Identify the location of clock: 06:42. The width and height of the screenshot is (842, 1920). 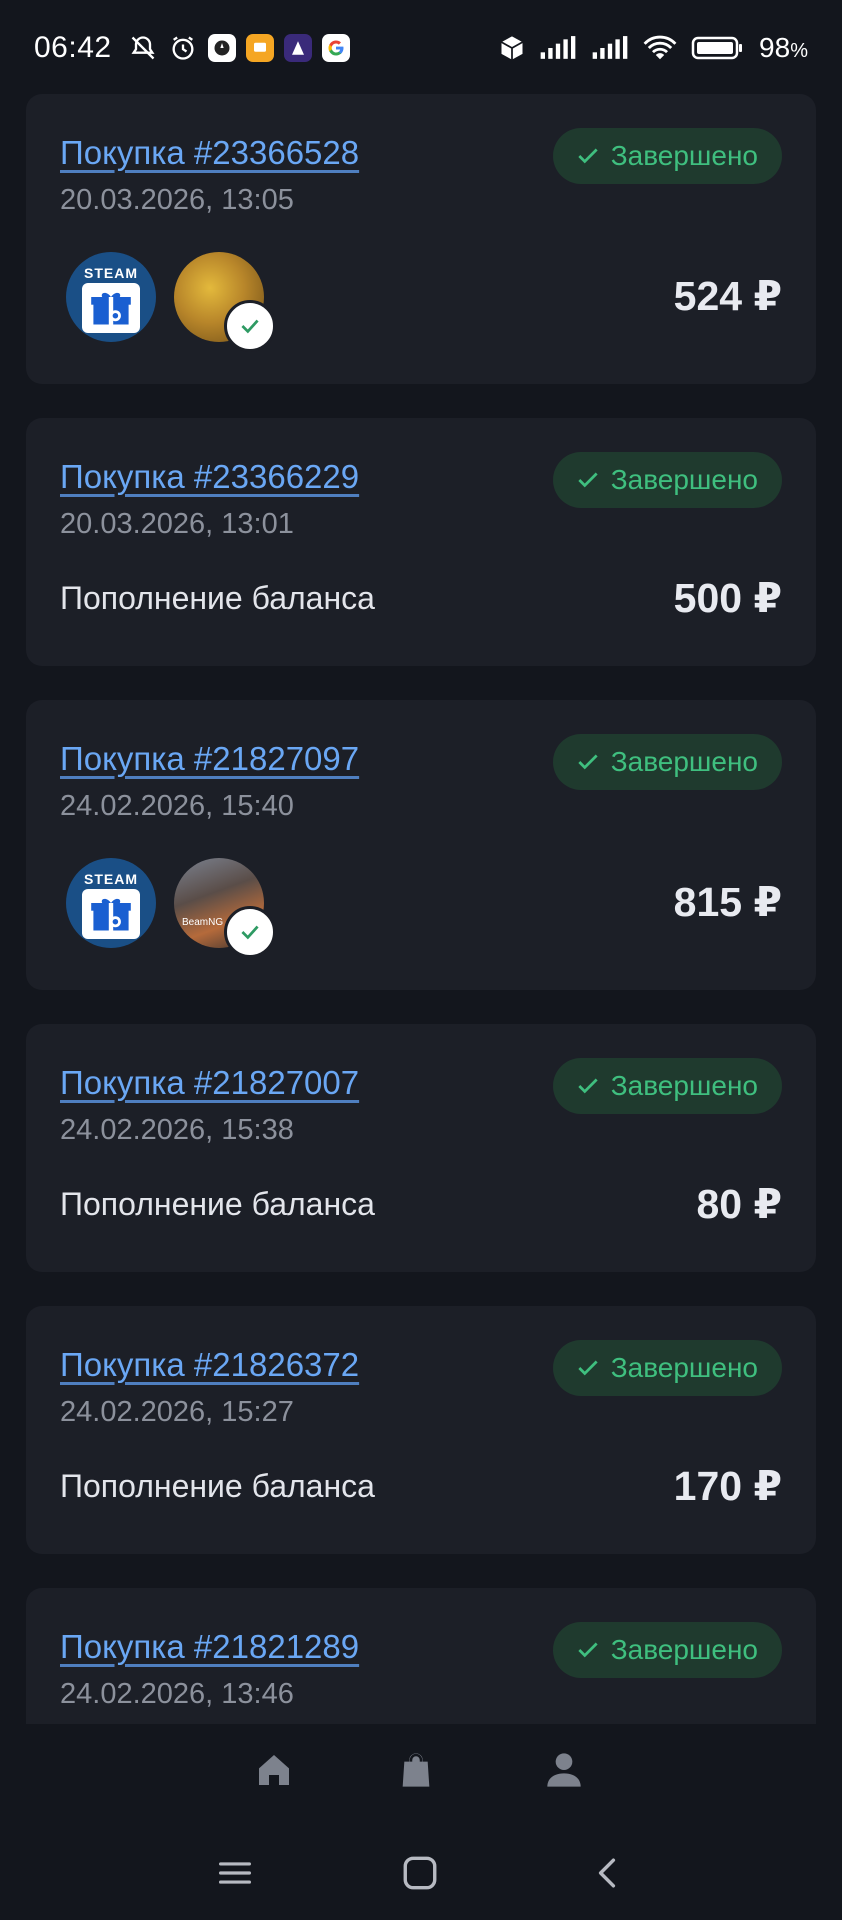
(73, 47).